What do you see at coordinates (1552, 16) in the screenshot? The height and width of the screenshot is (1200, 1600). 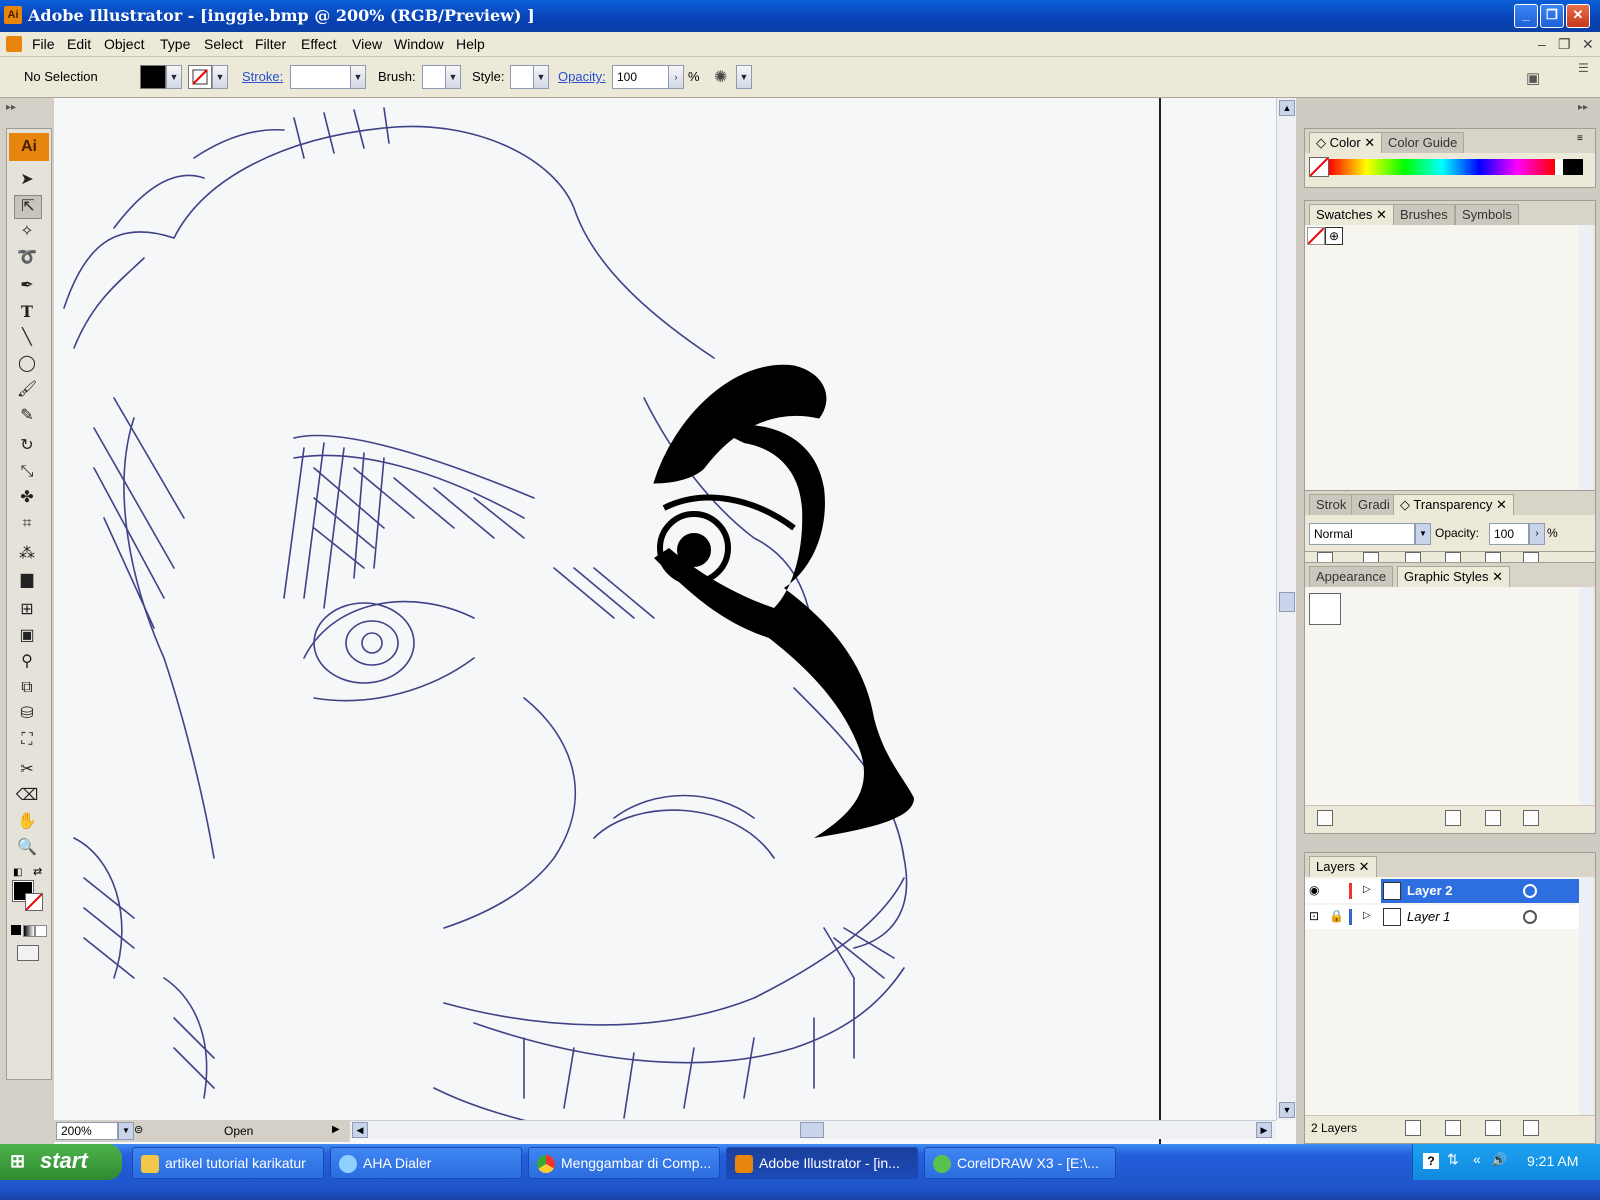 I see `restore-button: ❐` at bounding box center [1552, 16].